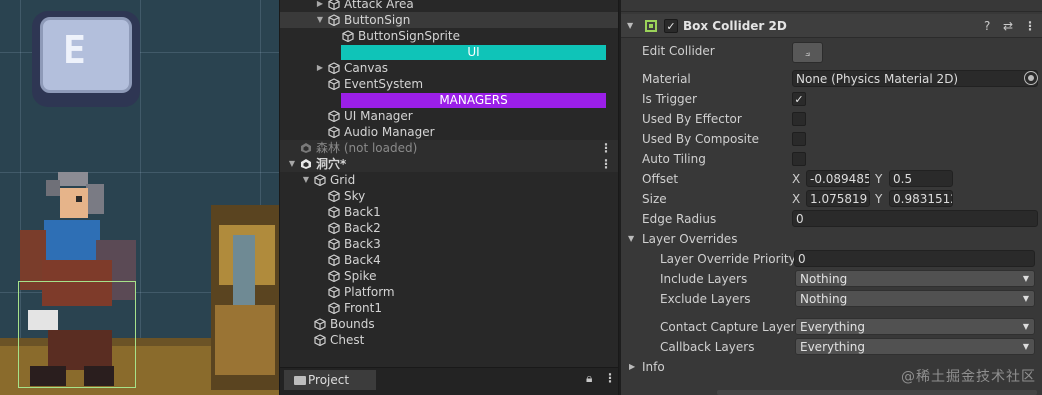 This screenshot has height=395, width=1042. What do you see at coordinates (300, 380) in the screenshot?
I see `folder-icon` at bounding box center [300, 380].